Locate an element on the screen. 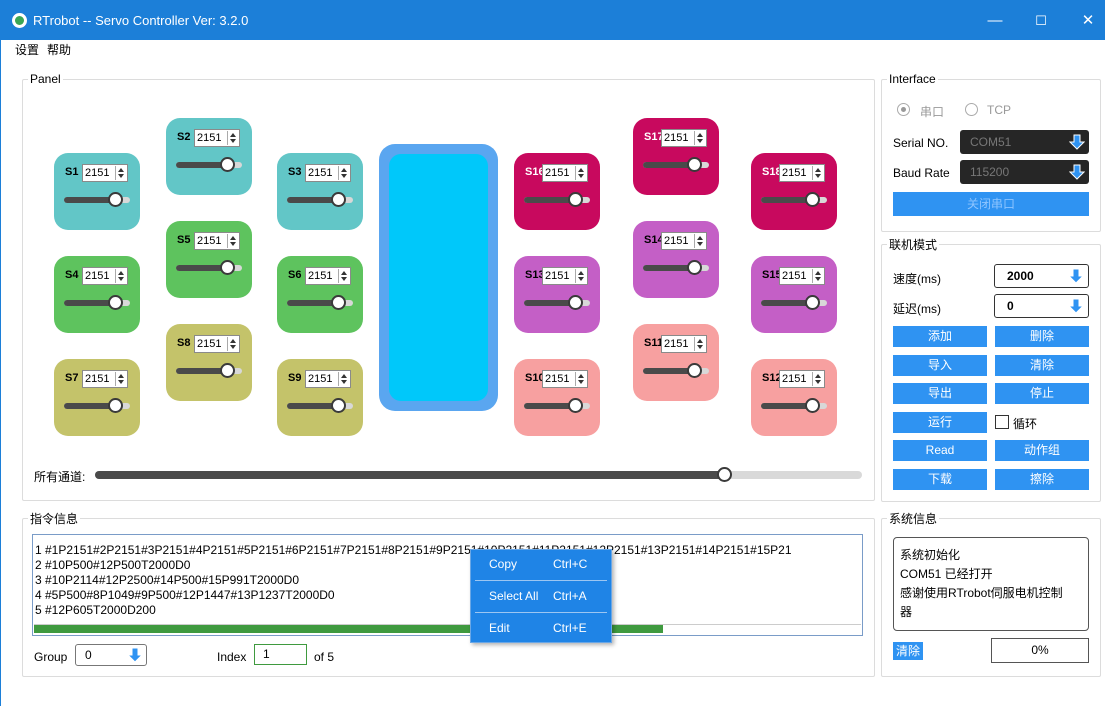 This screenshot has width=1105, height=706. read-button: Read is located at coordinates (940, 450).